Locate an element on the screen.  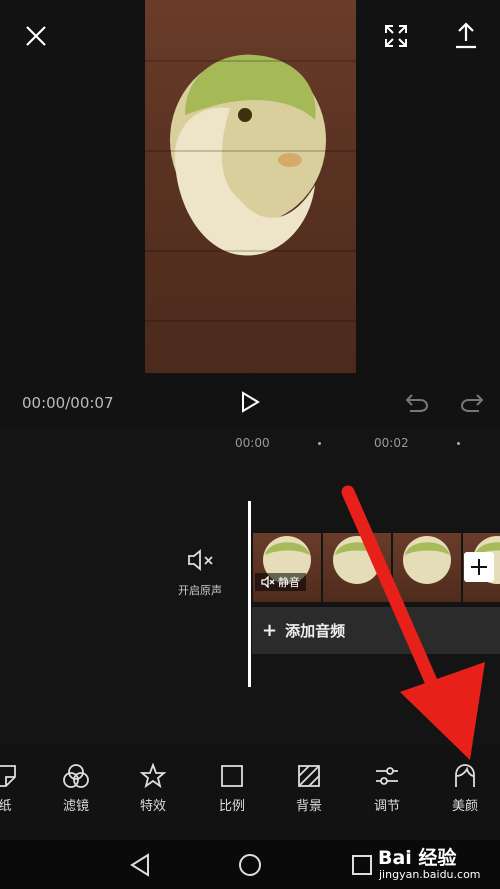
tool-label: 纸 is located at coordinates (6, 806).